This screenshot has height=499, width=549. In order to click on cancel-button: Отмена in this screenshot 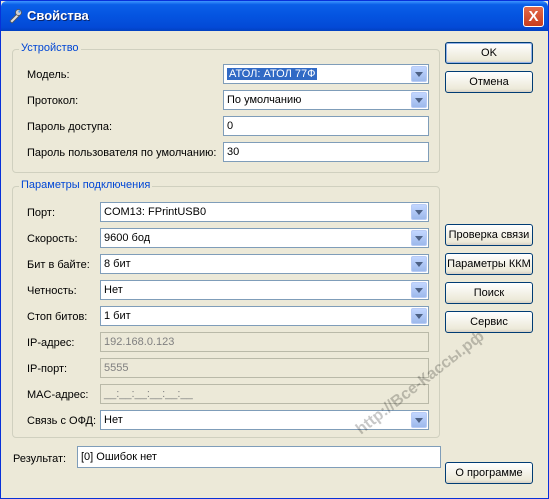, I will do `click(489, 82)`.